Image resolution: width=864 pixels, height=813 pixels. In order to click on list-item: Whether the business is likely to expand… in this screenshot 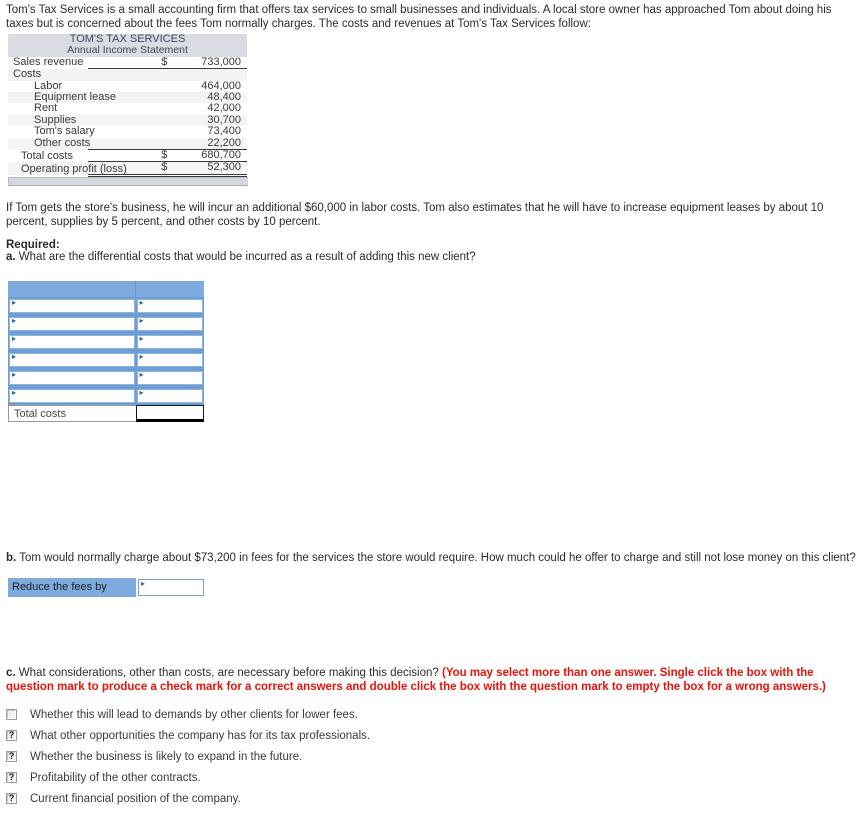, I will do `click(306, 756)`.